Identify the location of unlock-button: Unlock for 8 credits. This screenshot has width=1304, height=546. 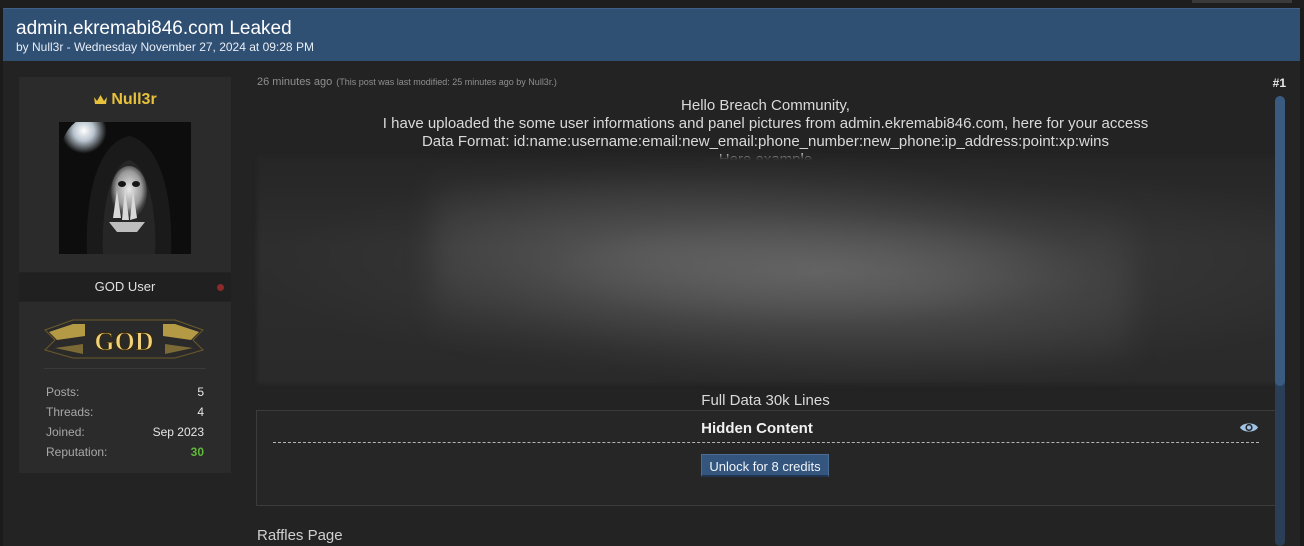
(765, 465).